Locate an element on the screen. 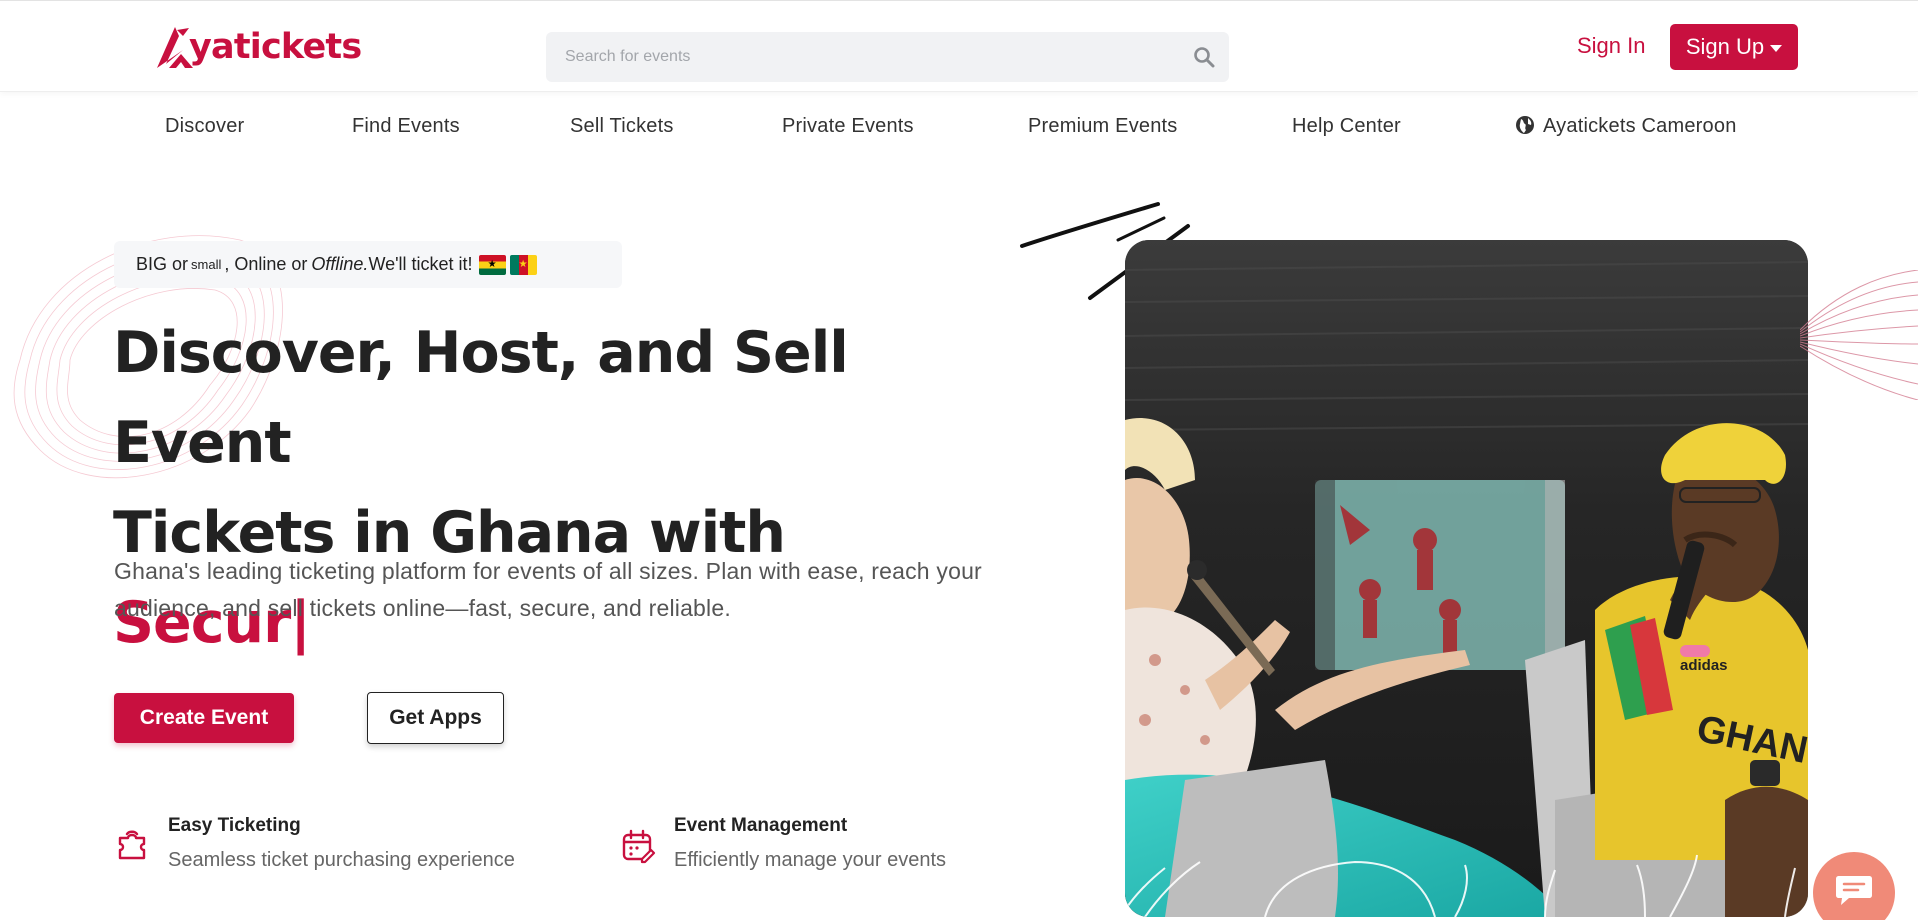 The height and width of the screenshot is (920, 1918). sign-up-button: Sign Up is located at coordinates (1734, 47).